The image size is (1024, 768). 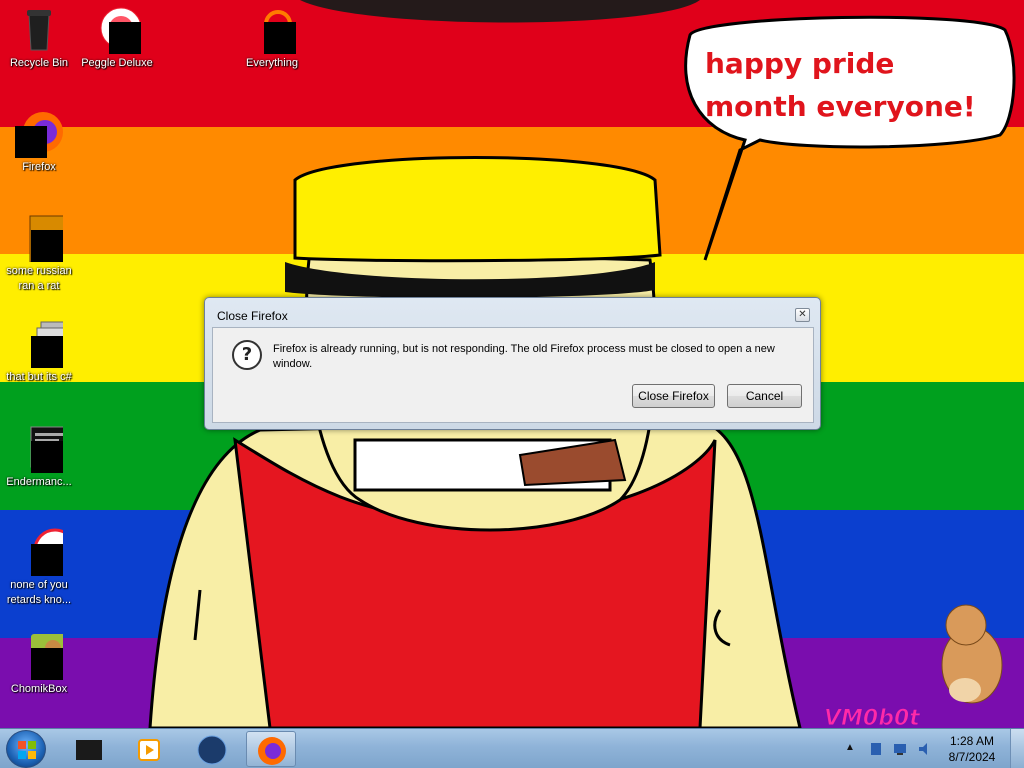 I want to click on app-stack-icon, so click(x=39, y=344).